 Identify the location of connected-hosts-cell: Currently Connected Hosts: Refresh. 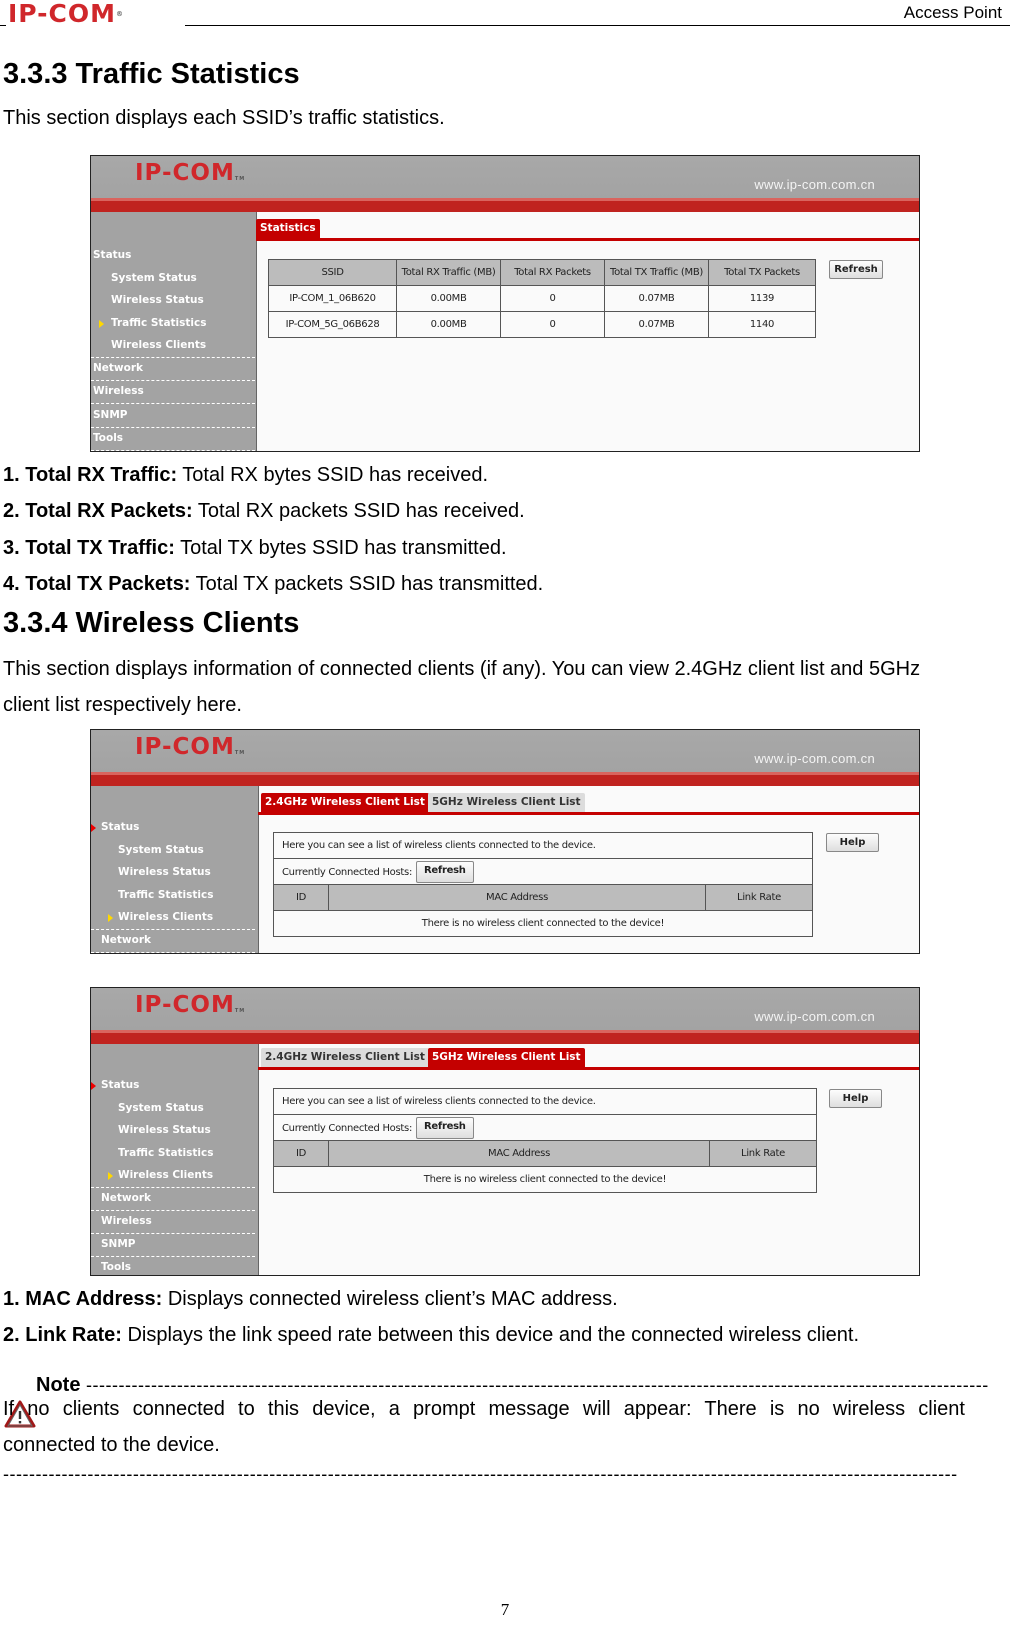
(543, 871).